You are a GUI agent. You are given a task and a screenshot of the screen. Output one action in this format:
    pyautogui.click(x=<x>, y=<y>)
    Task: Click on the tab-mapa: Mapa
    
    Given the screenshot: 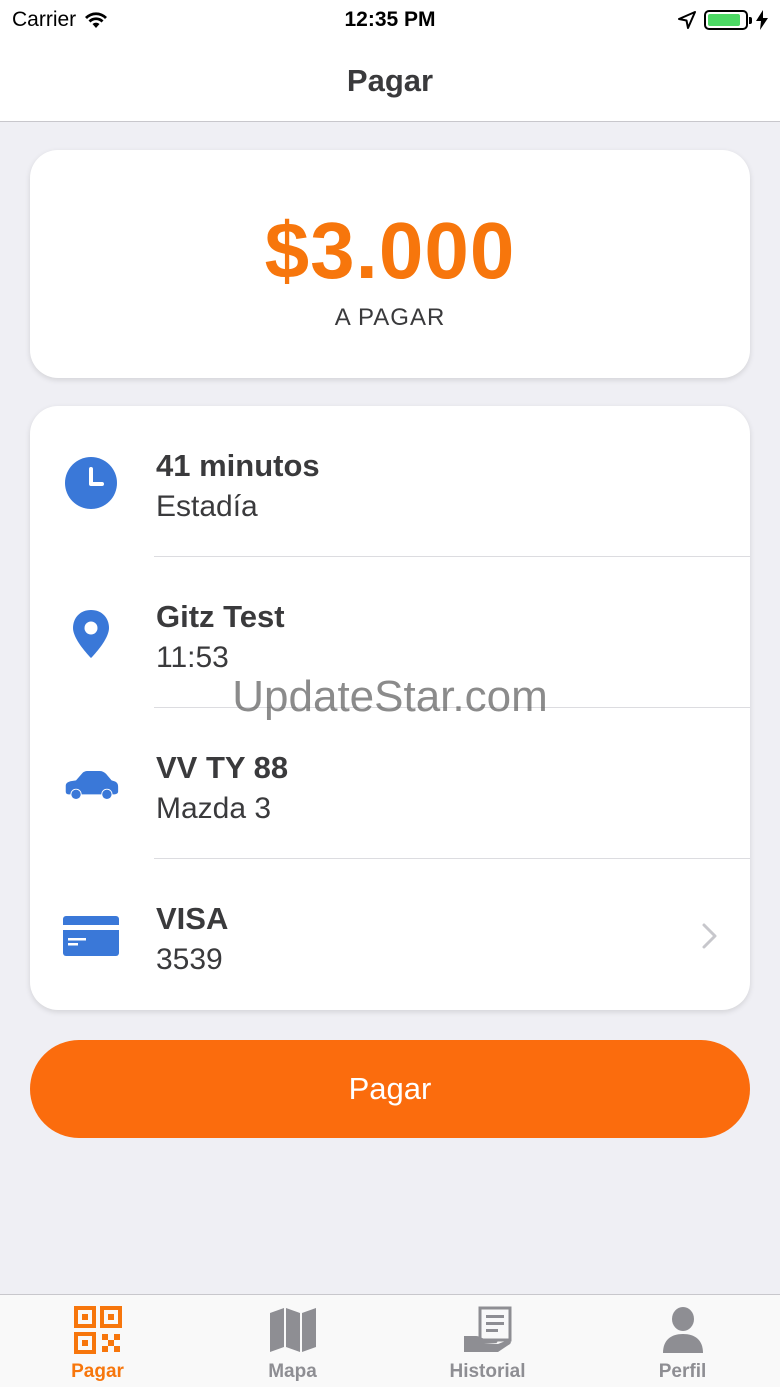 What is the action you would take?
    pyautogui.click(x=292, y=1341)
    